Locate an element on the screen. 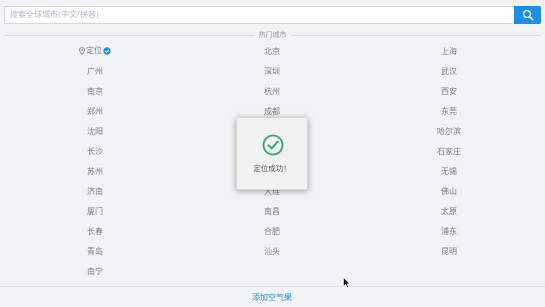 The width and height of the screenshot is (545, 307). city-item: 南昌 is located at coordinates (272, 212).